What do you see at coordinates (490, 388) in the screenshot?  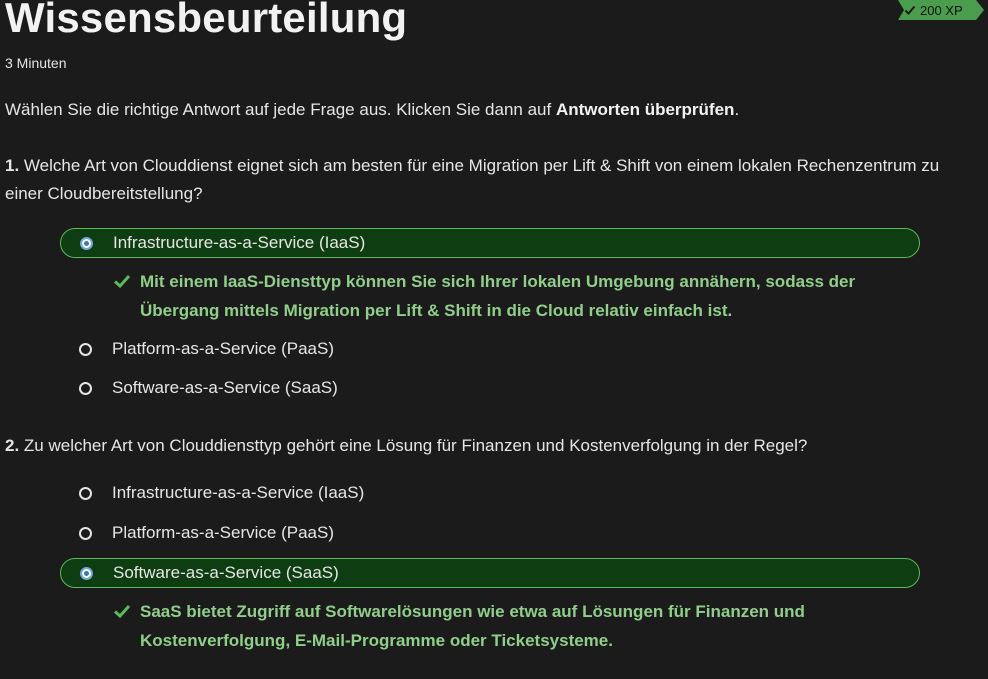 I see `q1-option-saas: Software-as-a-Service (SaaS)` at bounding box center [490, 388].